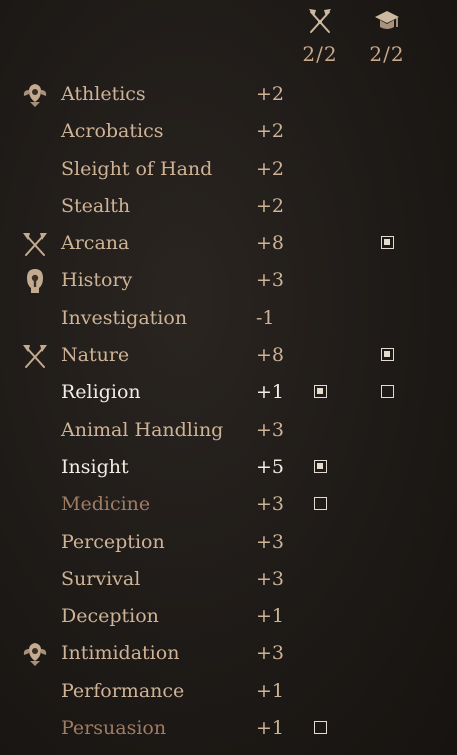 The image size is (457, 755). Describe the element at coordinates (228, 504) in the screenshot. I see `skill-row-medicine: Medicine +3` at that location.